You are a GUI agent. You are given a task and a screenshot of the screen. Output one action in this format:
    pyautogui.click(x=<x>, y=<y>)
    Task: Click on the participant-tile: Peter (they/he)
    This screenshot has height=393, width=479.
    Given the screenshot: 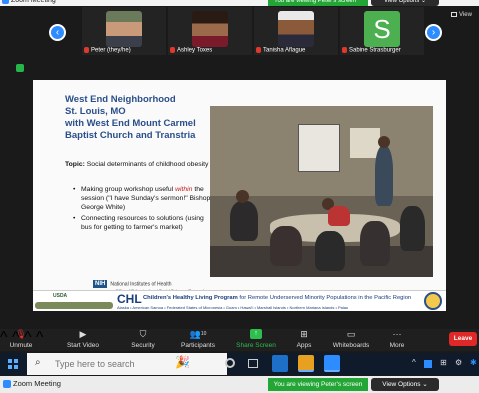 What is the action you would take?
    pyautogui.click(x=124, y=31)
    